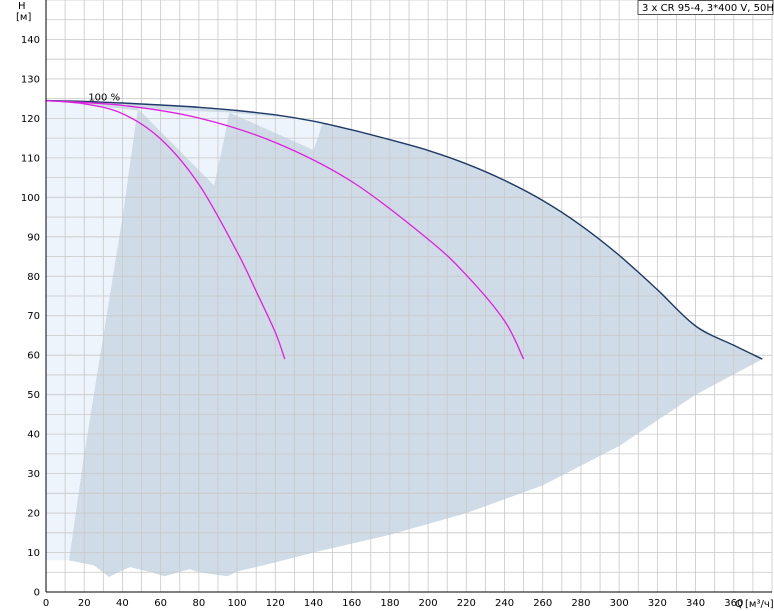 Image resolution: width=774 pixels, height=611 pixels. Describe the element at coordinates (33, 237) in the screenshot. I see `y-tick-90: 90` at that location.